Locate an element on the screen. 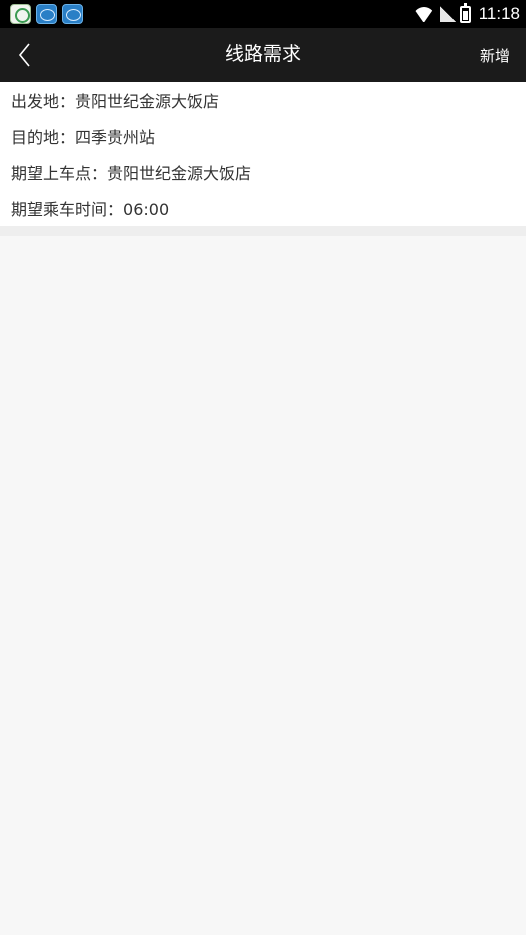 The width and height of the screenshot is (526, 935). destination-row: 目的地：四季贵州站 is located at coordinates (263, 138).